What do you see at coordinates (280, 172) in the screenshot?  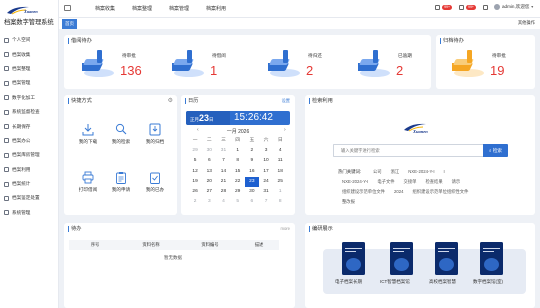 I see `calendar-day: 18` at bounding box center [280, 172].